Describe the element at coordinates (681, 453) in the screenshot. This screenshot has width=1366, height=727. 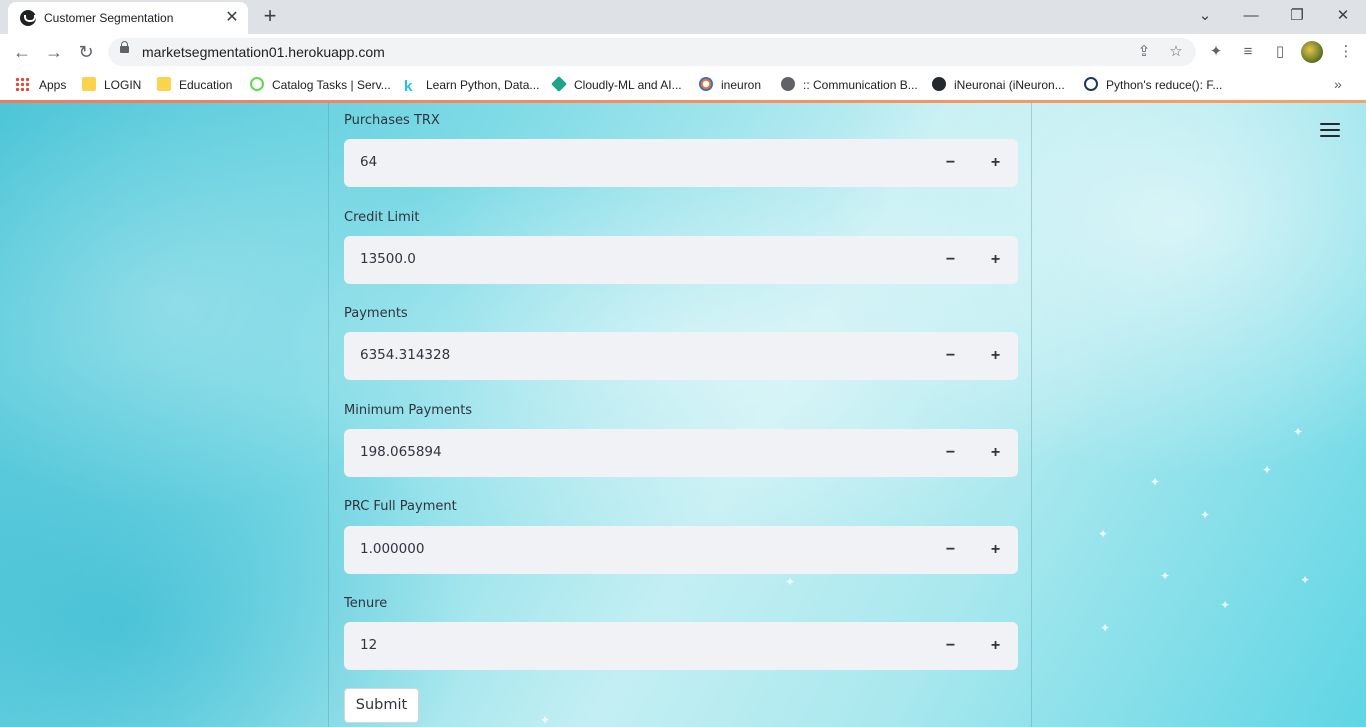
I see `minimum-payments-input: 198.065894 − +` at that location.